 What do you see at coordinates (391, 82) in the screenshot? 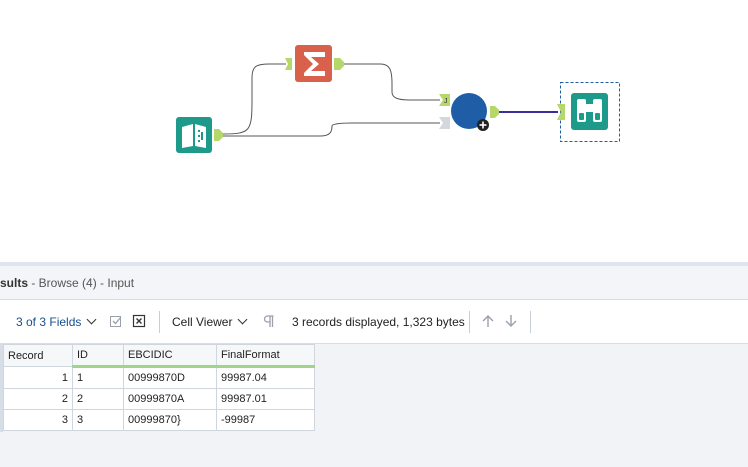
I see `connection-summarize-to-join` at bounding box center [391, 82].